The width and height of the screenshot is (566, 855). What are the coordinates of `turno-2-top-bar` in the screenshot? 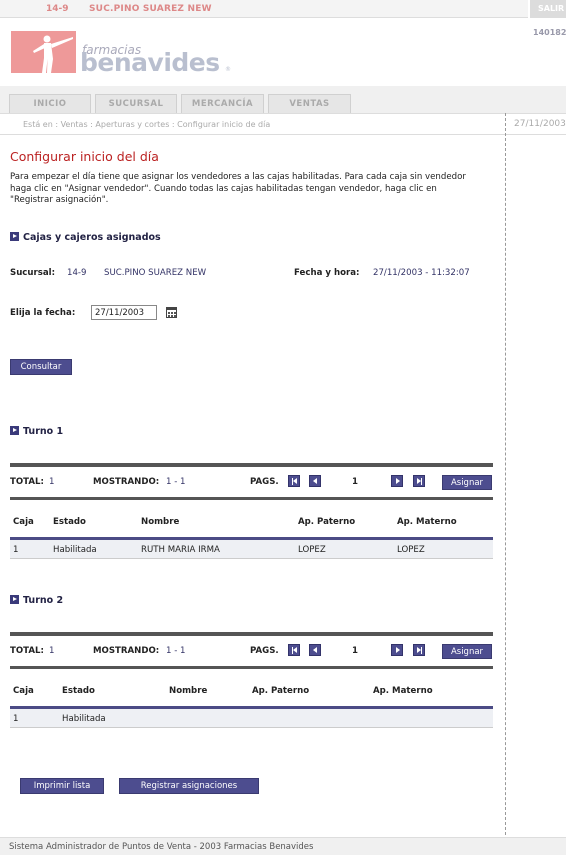 It's located at (251, 634).